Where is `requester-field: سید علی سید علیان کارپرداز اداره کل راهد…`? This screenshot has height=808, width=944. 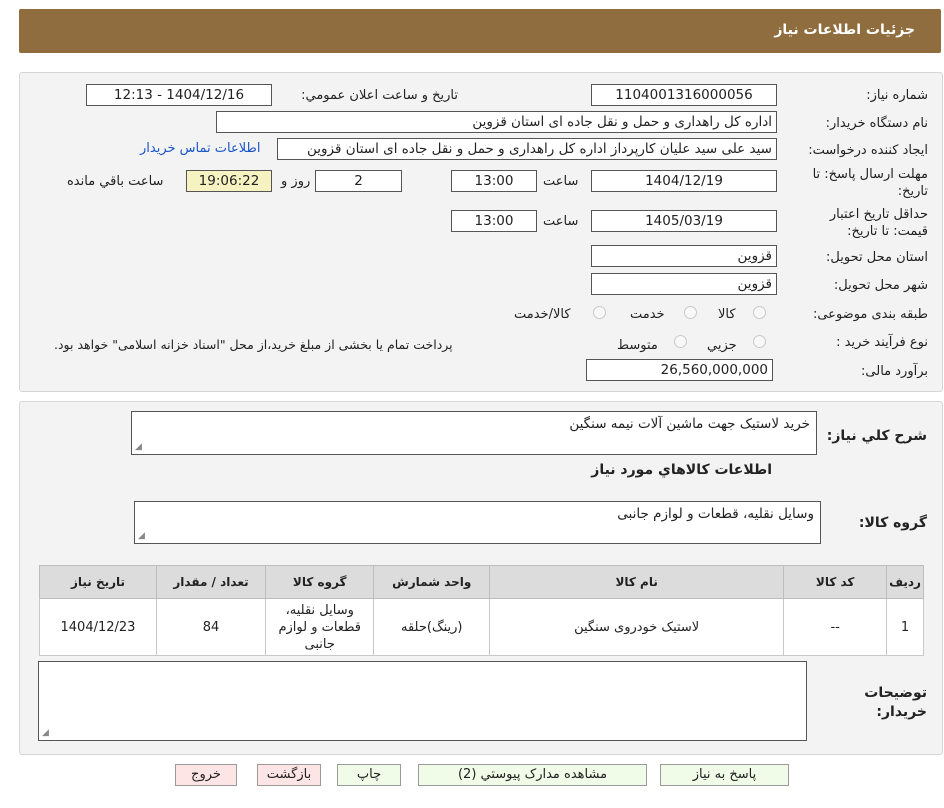 requester-field: سید علی سید علیان کارپرداز اداره کل راهد… is located at coordinates (527, 149).